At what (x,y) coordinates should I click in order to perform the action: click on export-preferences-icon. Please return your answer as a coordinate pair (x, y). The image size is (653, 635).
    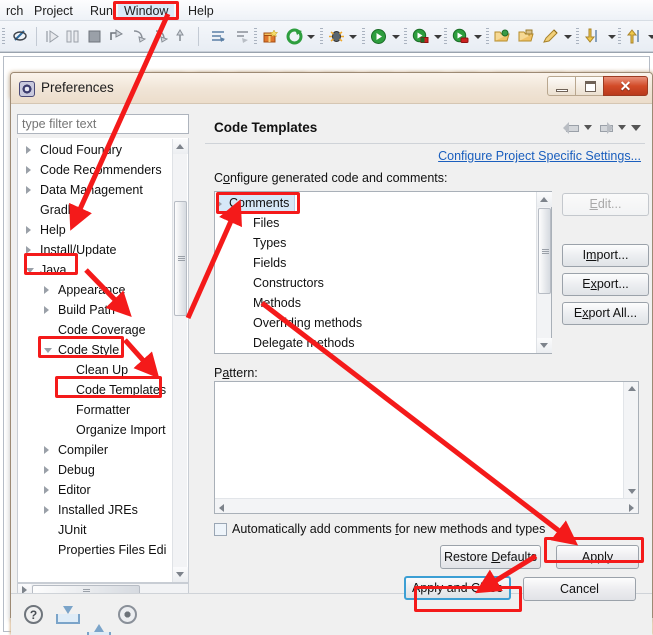
    Looking at the image, I should click on (99, 629).